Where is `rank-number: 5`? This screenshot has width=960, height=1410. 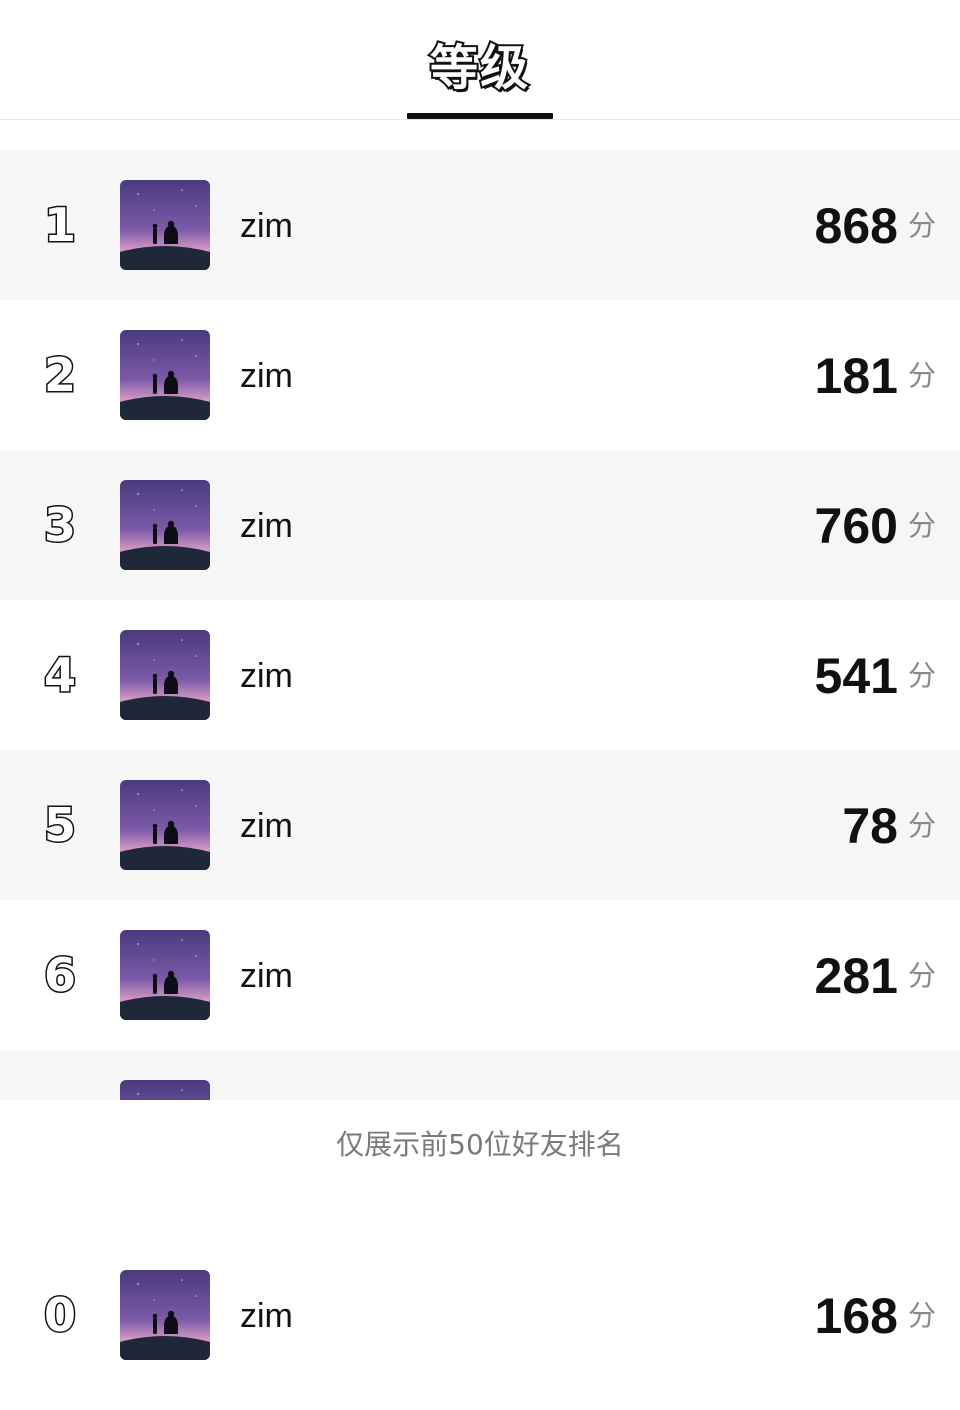
rank-number: 5 is located at coordinates (59, 825).